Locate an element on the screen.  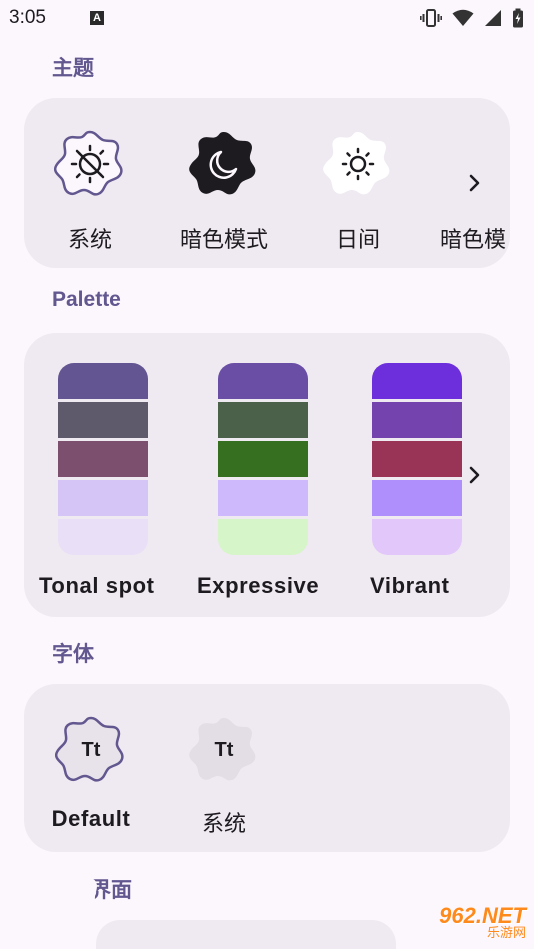
theme-option-dark: 暗色模式 is located at coordinates (224, 191).